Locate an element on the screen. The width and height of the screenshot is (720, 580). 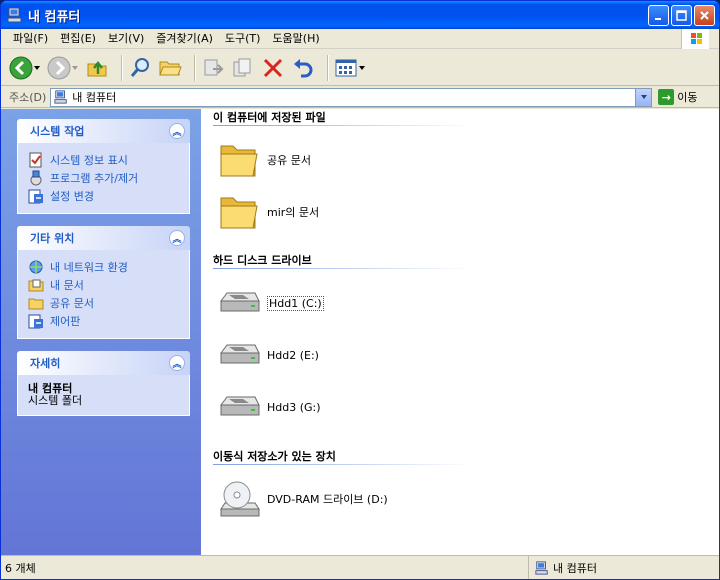
menu-edit: 편집(E) is located at coordinates (78, 39).